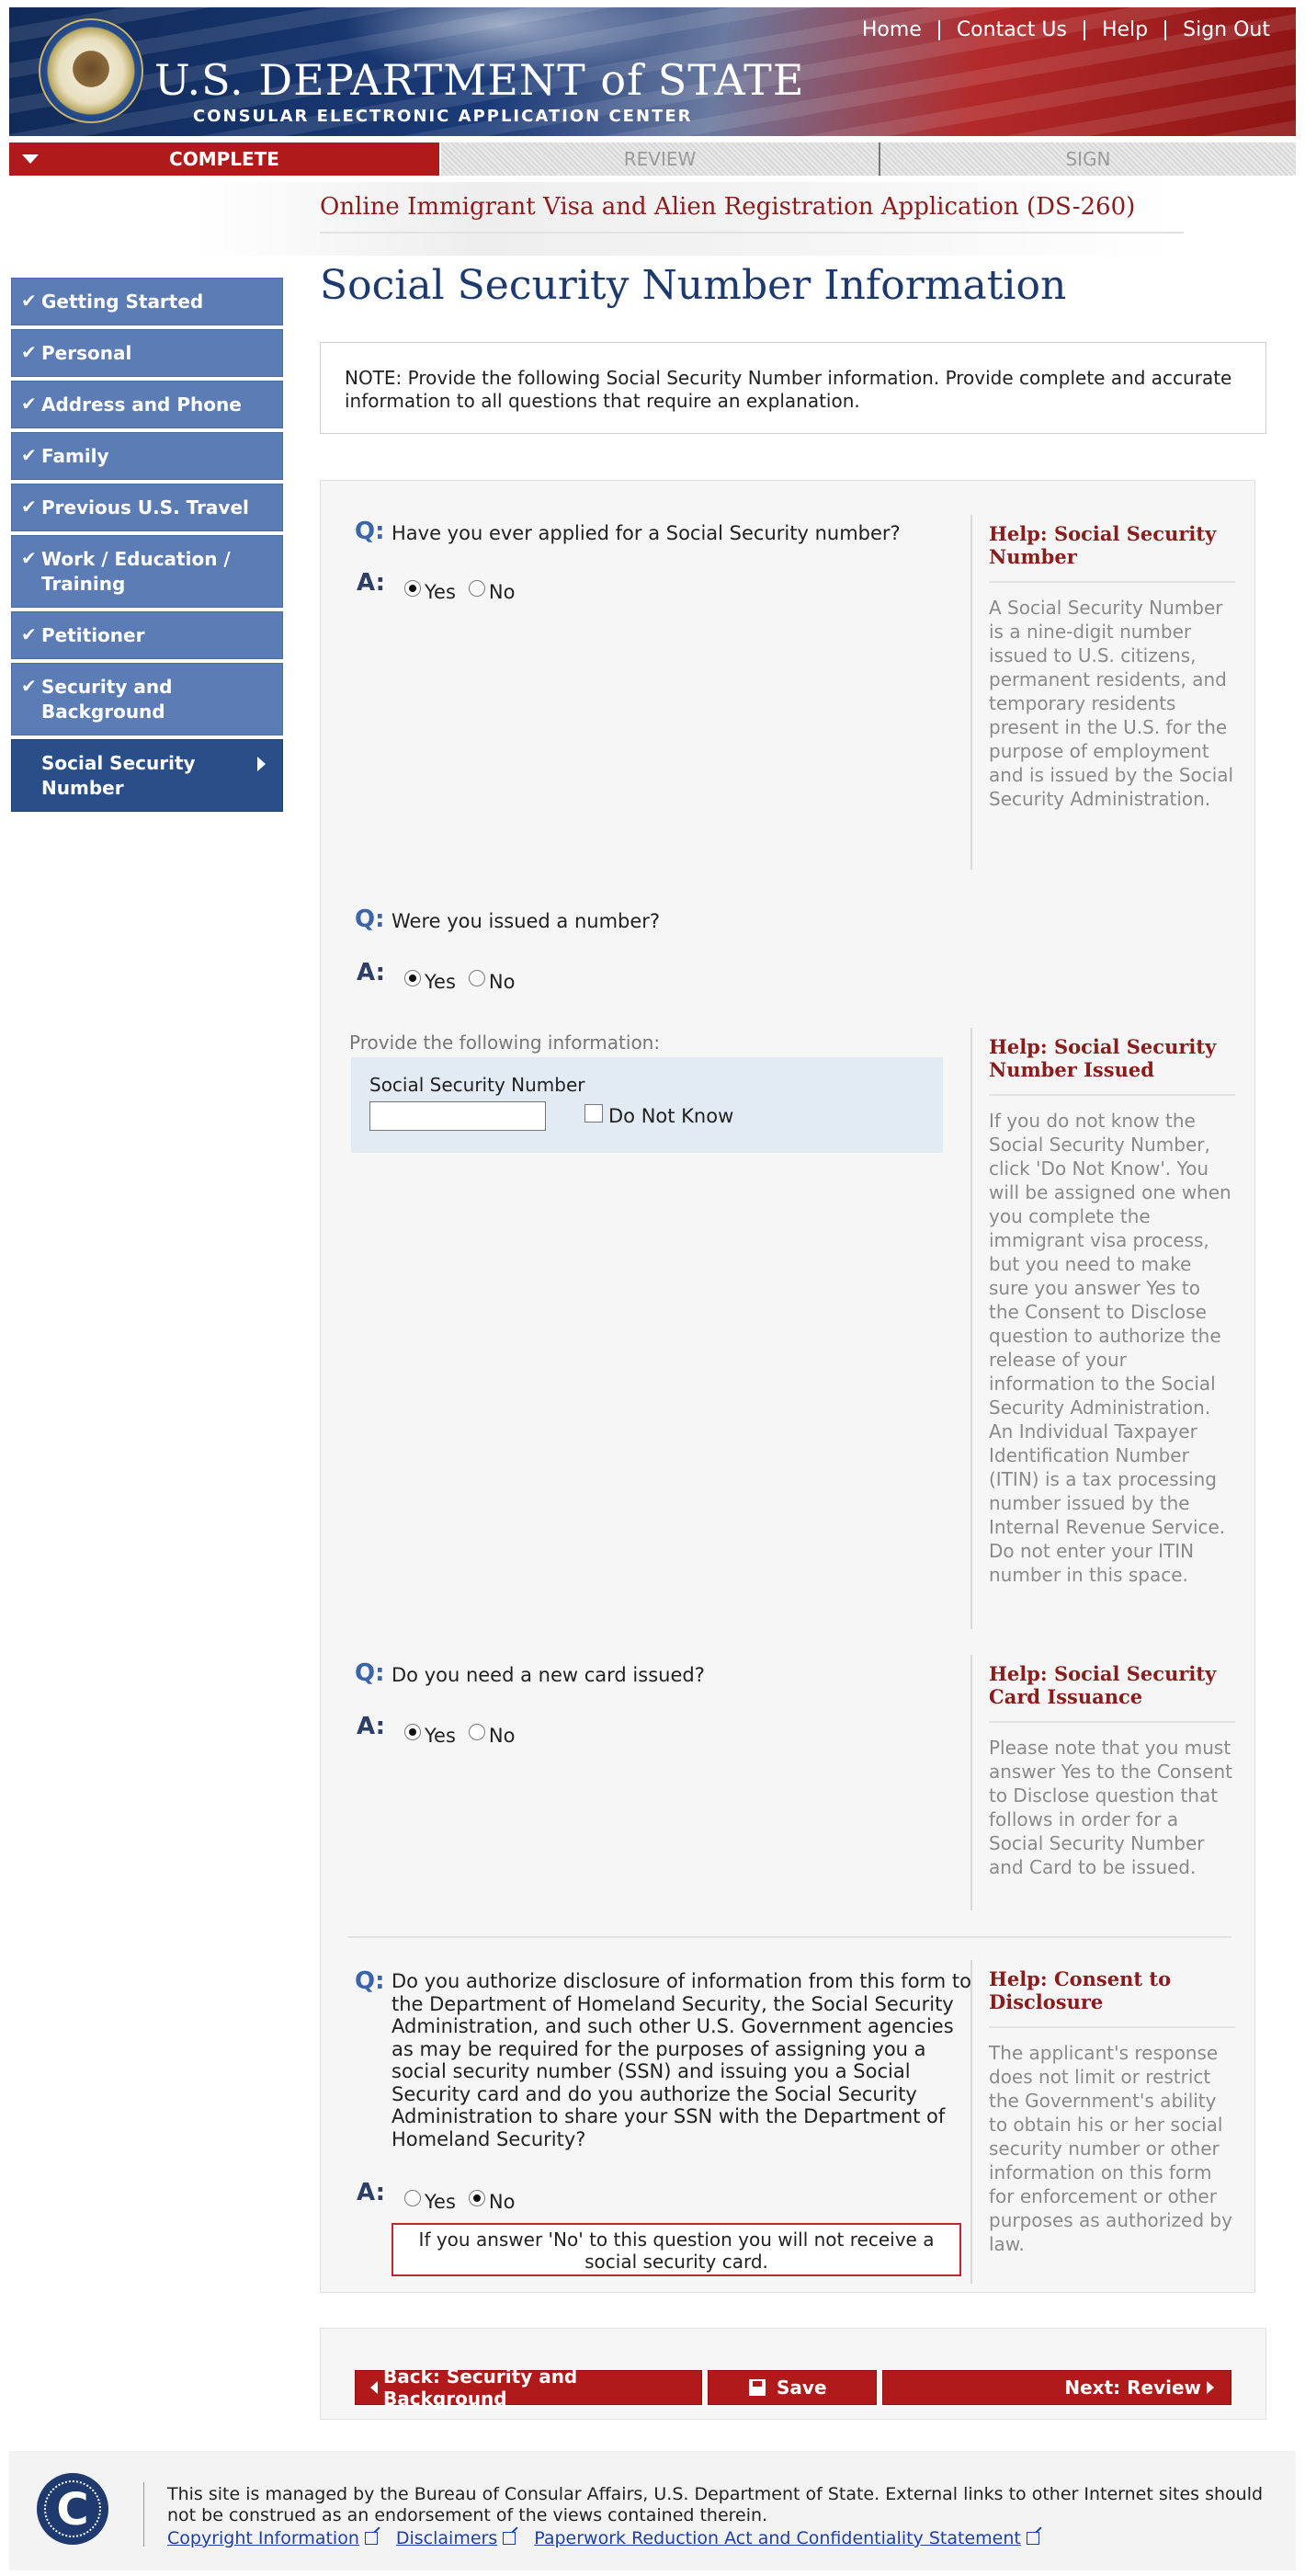 The height and width of the screenshot is (2576, 1305). I want to click on sidebar-item-previous-us-travel: ✔ Previous U.S. Travel, so click(147, 507).